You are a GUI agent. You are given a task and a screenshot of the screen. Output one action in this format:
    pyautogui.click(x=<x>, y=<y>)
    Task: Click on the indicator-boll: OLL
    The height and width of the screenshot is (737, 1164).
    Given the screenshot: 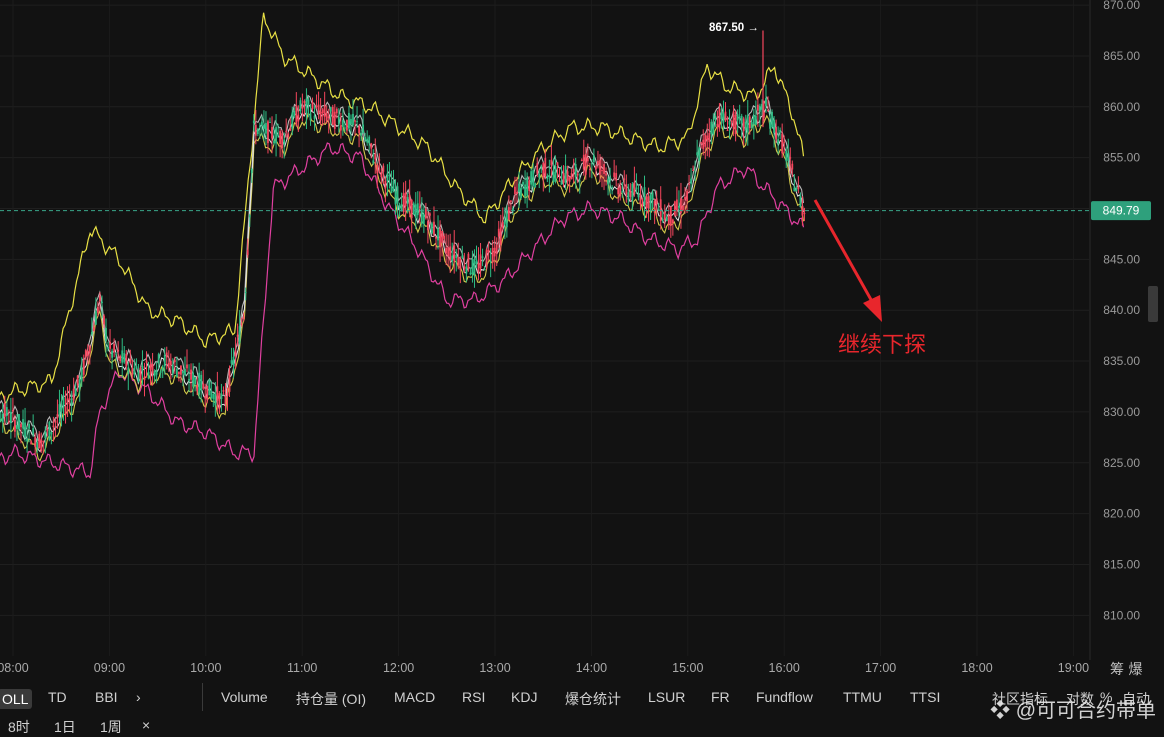 What is the action you would take?
    pyautogui.click(x=16, y=699)
    